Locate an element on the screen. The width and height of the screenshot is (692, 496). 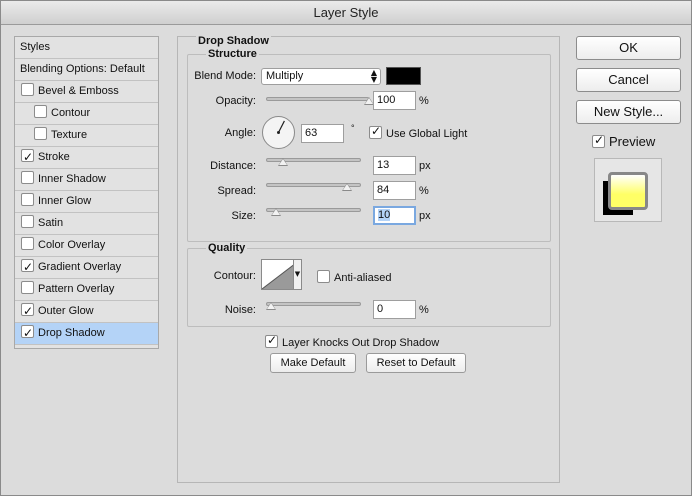
style-item-label: Inner Shadow is located at coordinates (72, 179).